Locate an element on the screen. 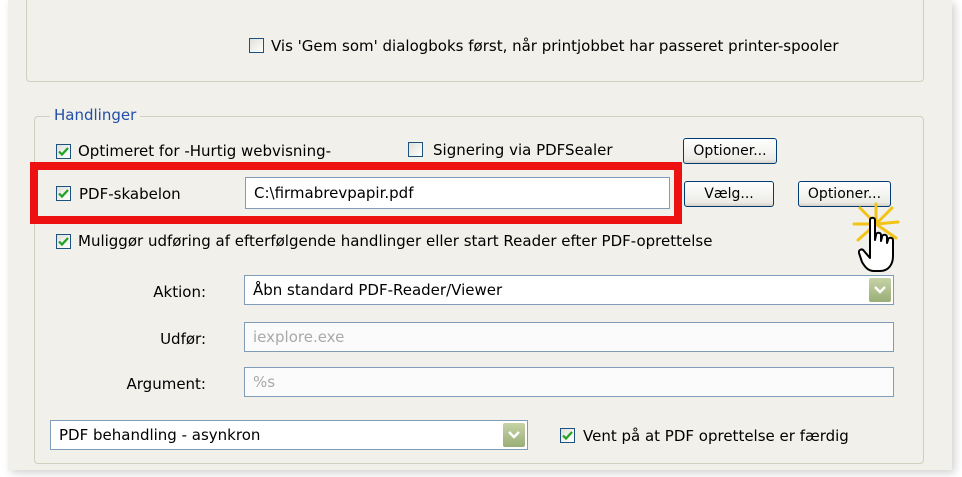 Image resolution: width=962 pixels, height=477 pixels. muliggor-checkbox is located at coordinates (63, 241).